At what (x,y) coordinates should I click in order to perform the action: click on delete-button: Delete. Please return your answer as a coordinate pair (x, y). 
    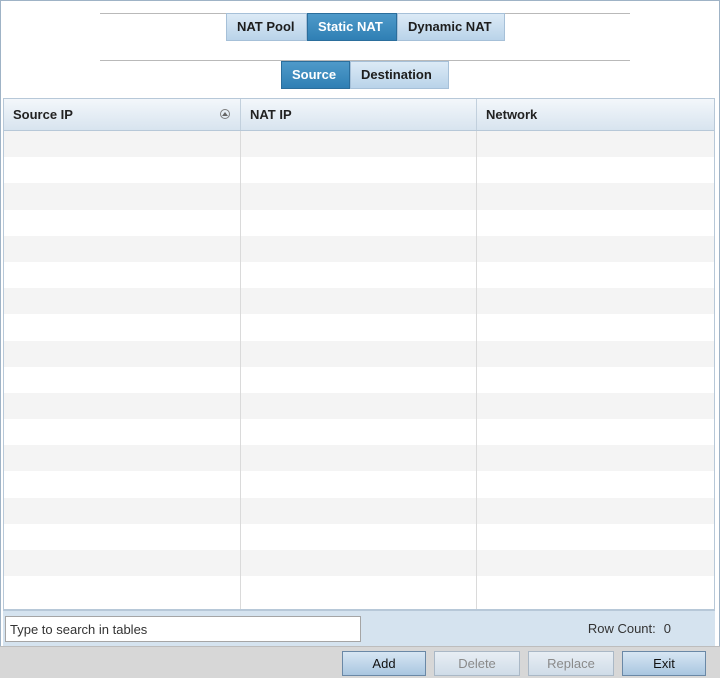
    Looking at the image, I should click on (477, 663).